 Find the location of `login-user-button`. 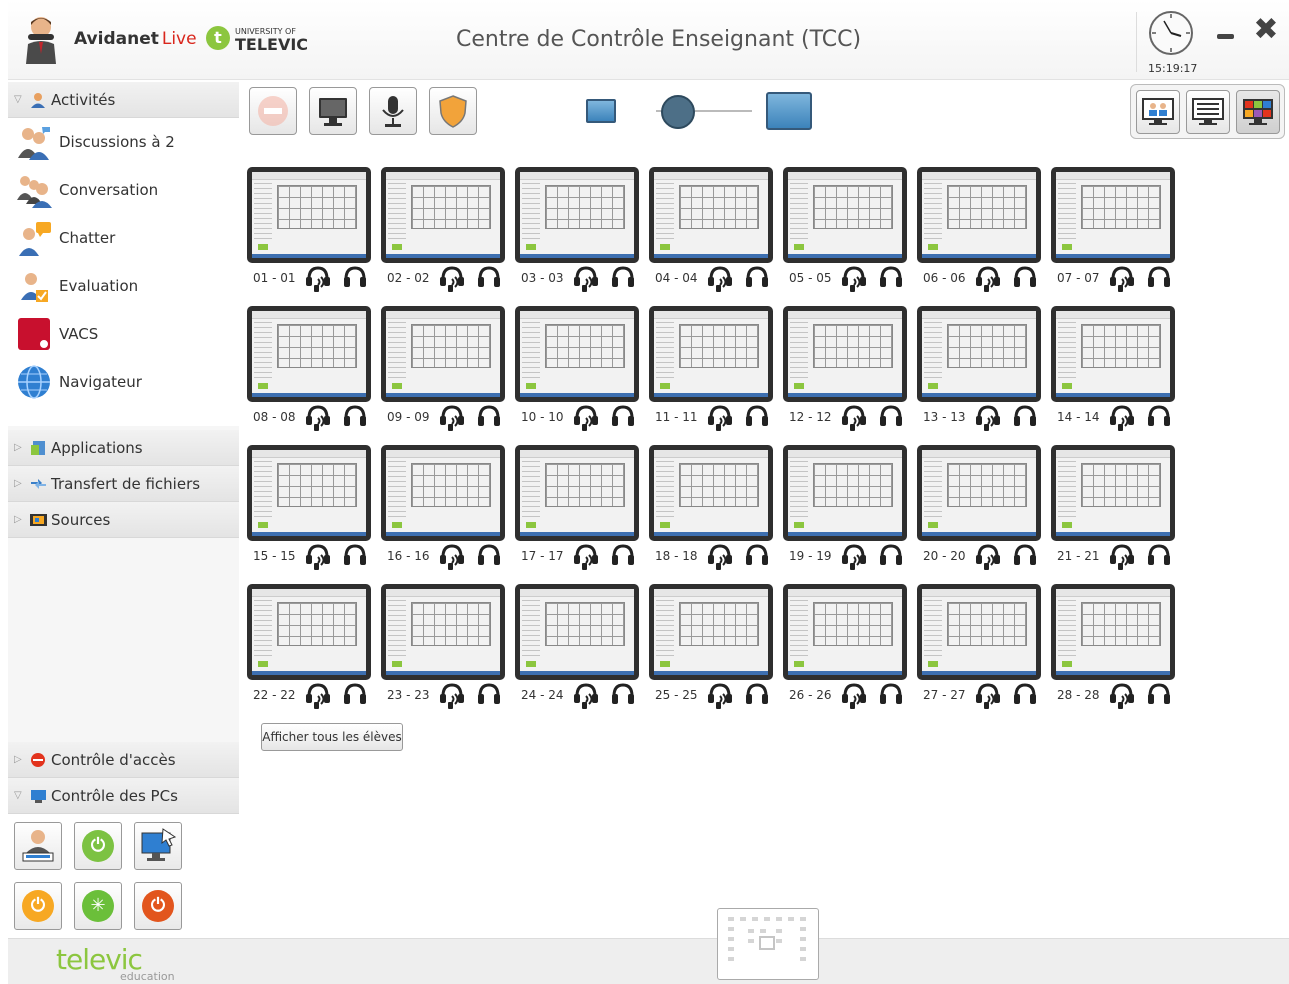

login-user-button is located at coordinates (38, 846).